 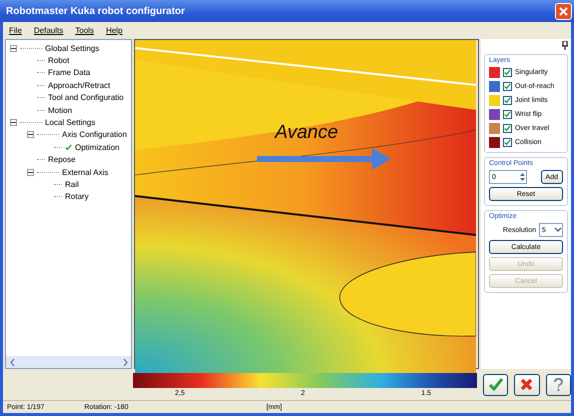 I want to click on help-button, so click(x=558, y=385).